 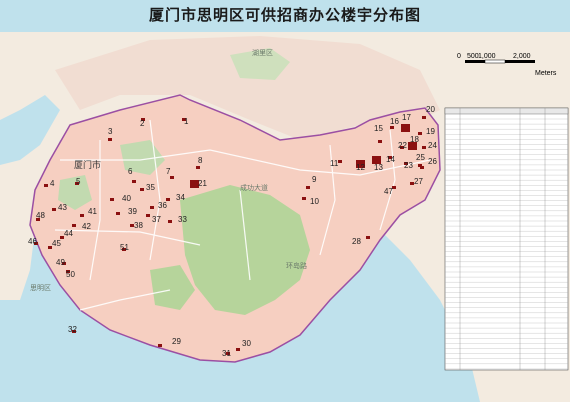 What do you see at coordinates (360, 167) in the screenshot?
I see `building-label-12: 12` at bounding box center [360, 167].